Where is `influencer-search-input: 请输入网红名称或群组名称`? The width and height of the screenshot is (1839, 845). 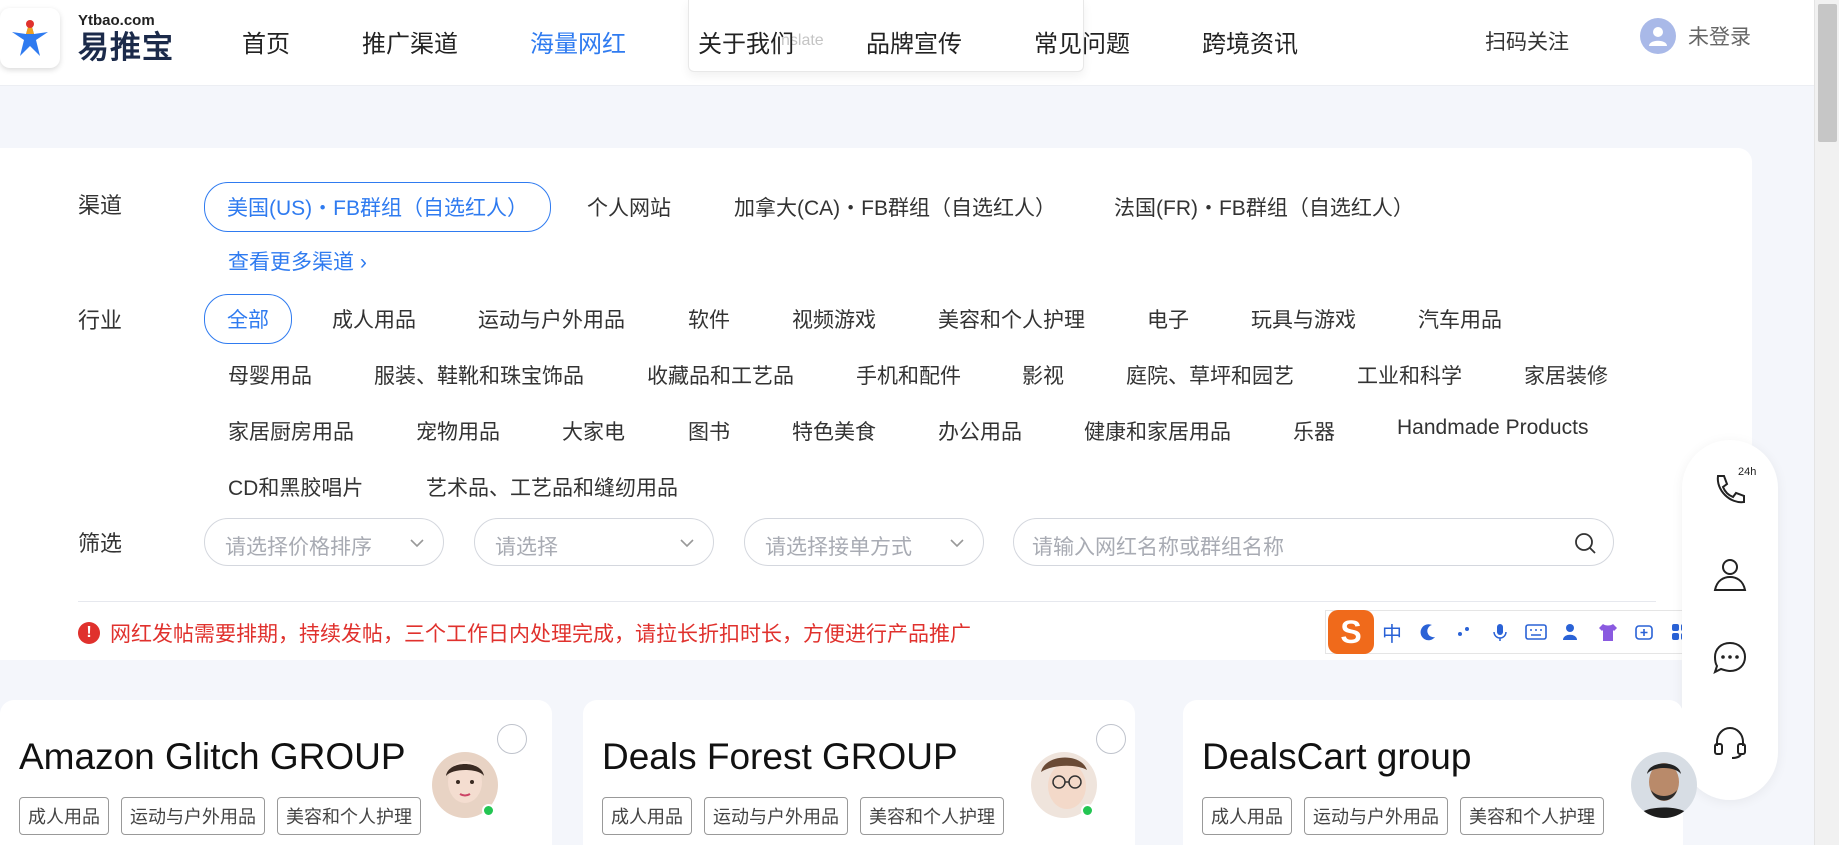
influencer-search-input: 请输入网红名称或群组名称 is located at coordinates (1313, 542).